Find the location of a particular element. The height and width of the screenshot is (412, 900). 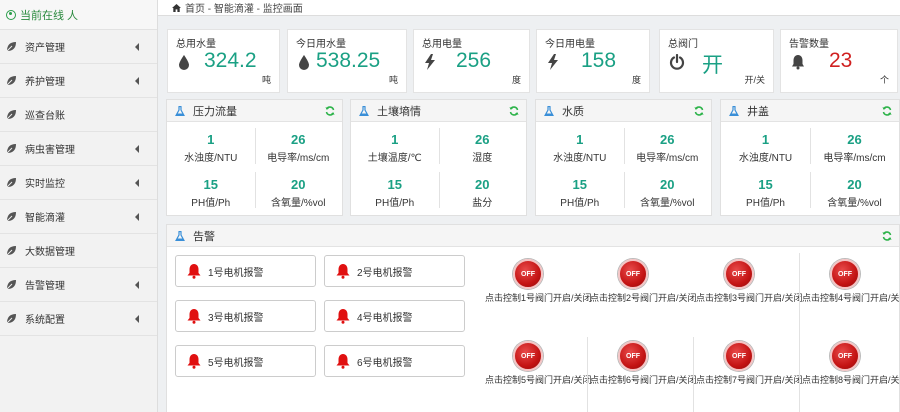

motor-alarm-label: 5号电机报警 is located at coordinates (236, 363).